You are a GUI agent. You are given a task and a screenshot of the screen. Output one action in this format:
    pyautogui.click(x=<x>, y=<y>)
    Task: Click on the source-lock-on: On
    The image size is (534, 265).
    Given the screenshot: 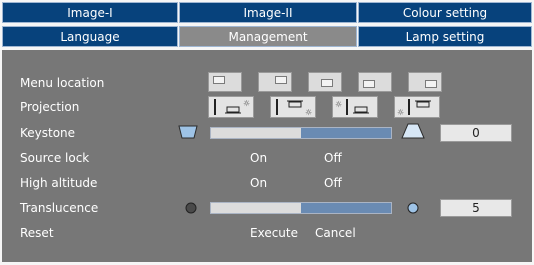 What is the action you would take?
    pyautogui.click(x=258, y=158)
    